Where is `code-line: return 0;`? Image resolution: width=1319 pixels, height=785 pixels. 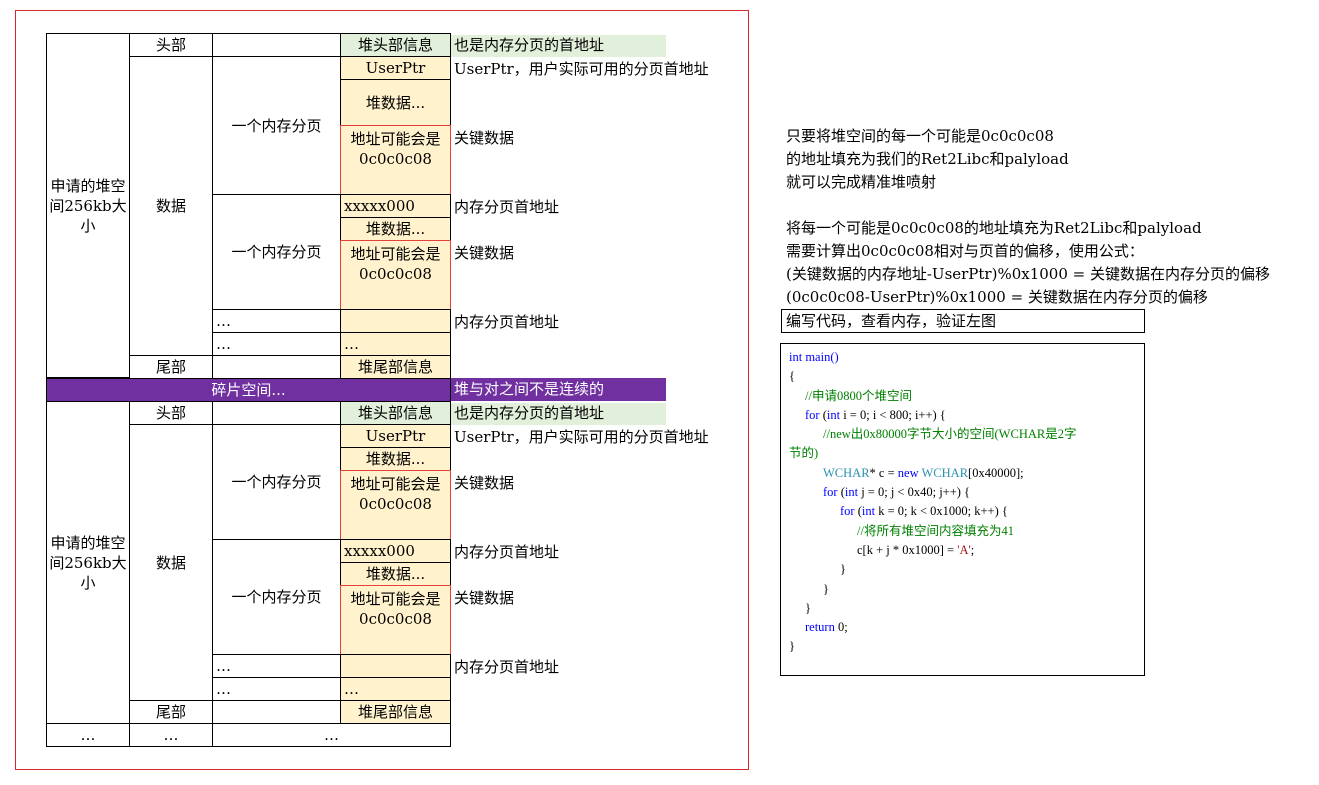 code-line: return 0; is located at coordinates (962, 627).